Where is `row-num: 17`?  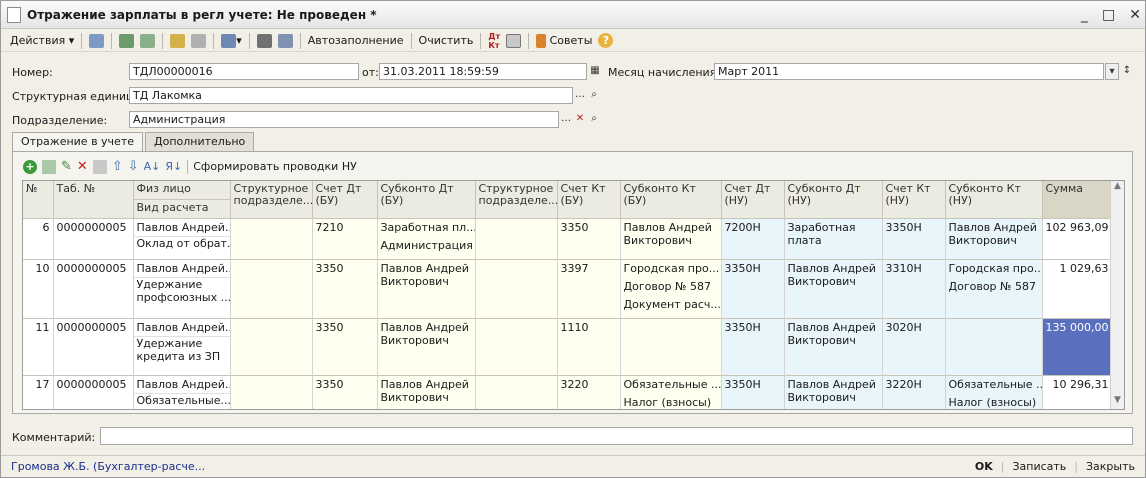 row-num: 17 is located at coordinates (38, 392).